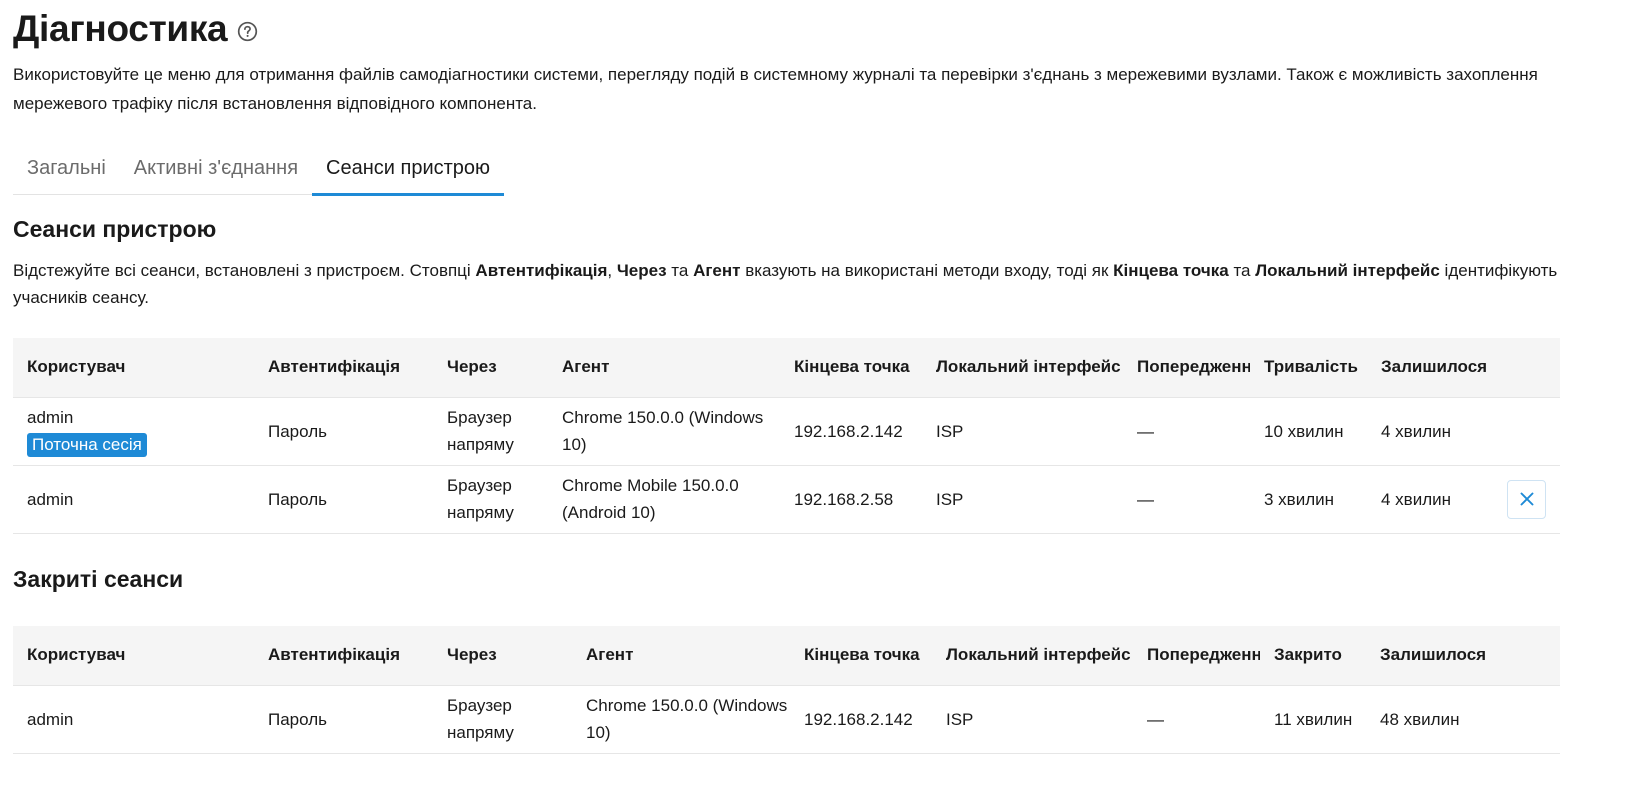 The height and width of the screenshot is (798, 1627). Describe the element at coordinates (612, 270) in the screenshot. I see `desc-text: ,` at that location.